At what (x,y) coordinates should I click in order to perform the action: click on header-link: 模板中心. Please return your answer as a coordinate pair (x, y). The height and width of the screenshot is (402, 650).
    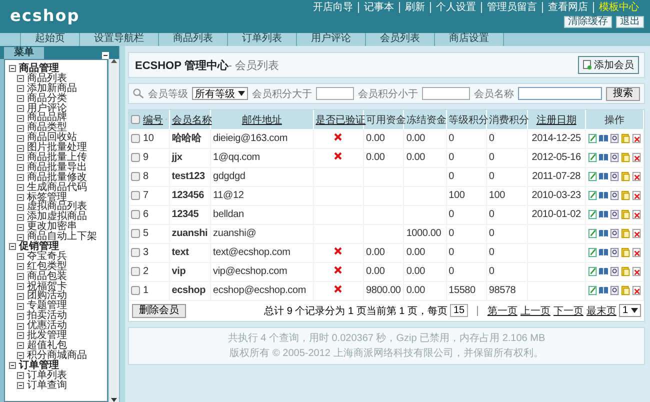
    Looking at the image, I should click on (618, 7).